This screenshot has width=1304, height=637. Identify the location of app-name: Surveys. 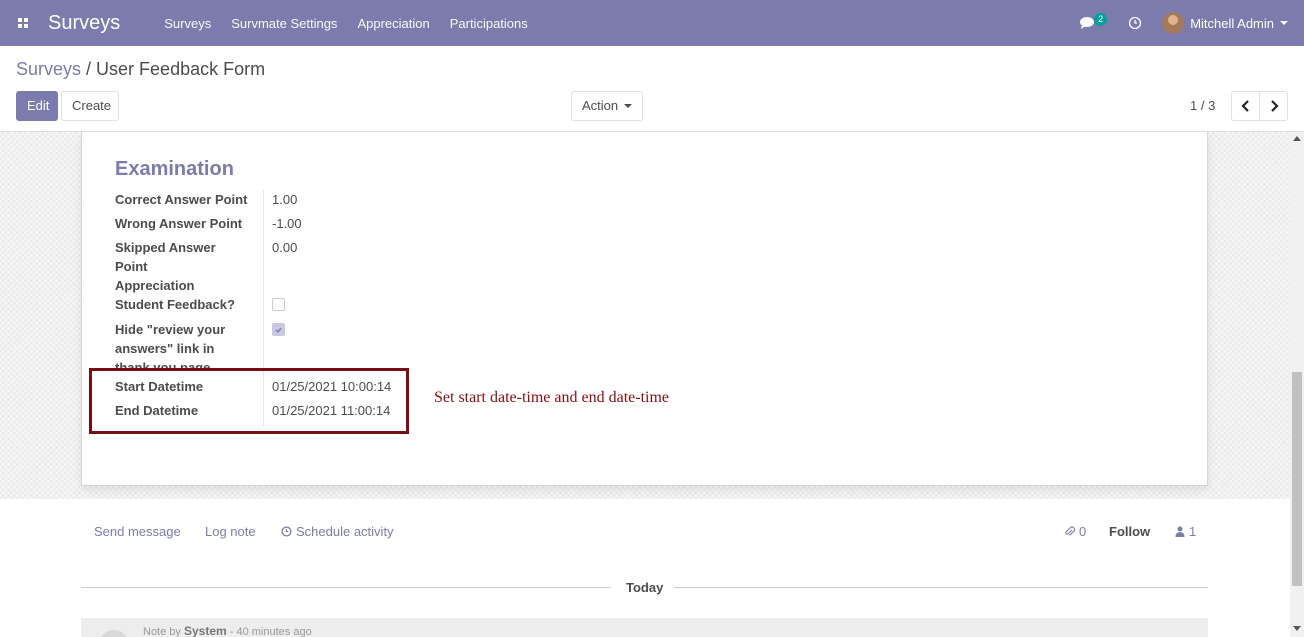
(84, 23).